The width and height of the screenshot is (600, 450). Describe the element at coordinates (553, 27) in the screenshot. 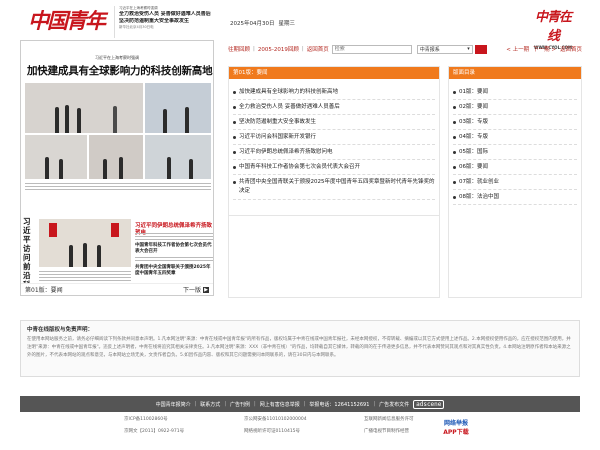

I see `brand-text: 中青在线` at that location.